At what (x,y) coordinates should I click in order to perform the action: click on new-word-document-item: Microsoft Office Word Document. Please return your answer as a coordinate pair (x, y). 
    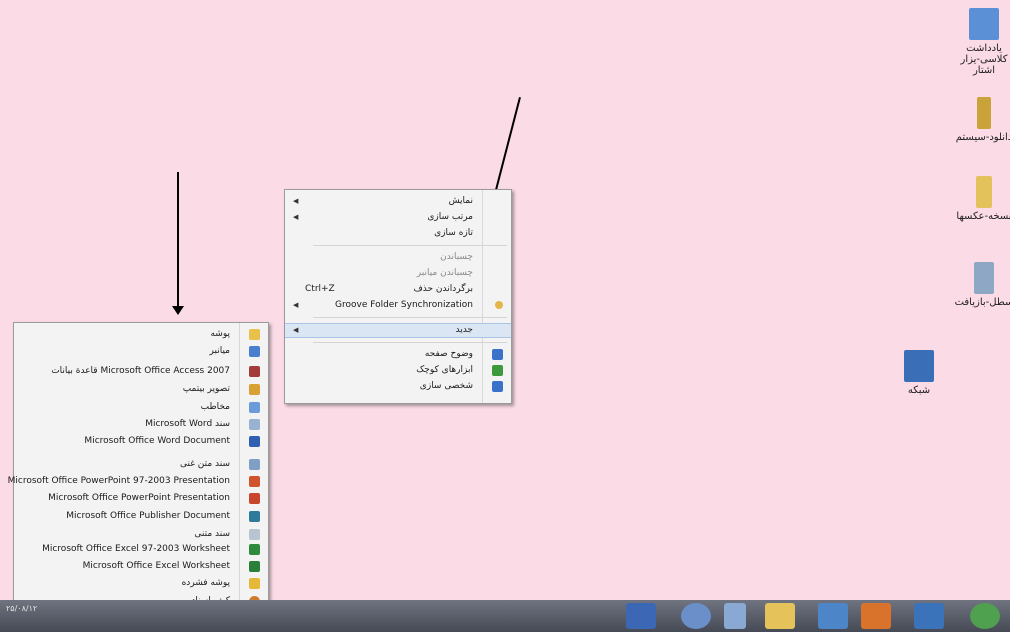
    Looking at the image, I should click on (141, 441).